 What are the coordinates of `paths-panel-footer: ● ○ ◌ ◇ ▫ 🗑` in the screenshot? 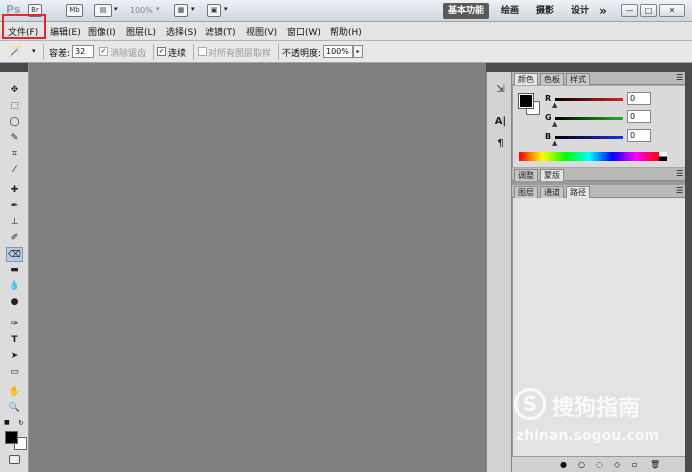 It's located at (602, 464).